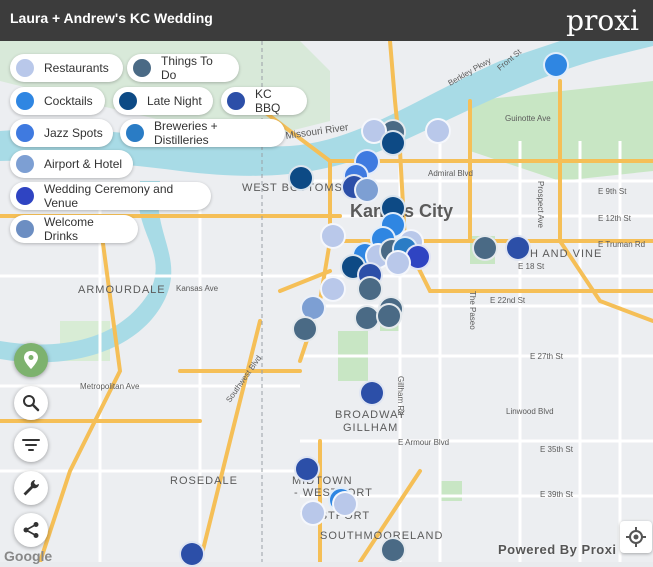 Image resolution: width=653 pixels, height=567 pixels. Describe the element at coordinates (450, 173) in the screenshot. I see `svg-text: Admiral Blvd` at that location.